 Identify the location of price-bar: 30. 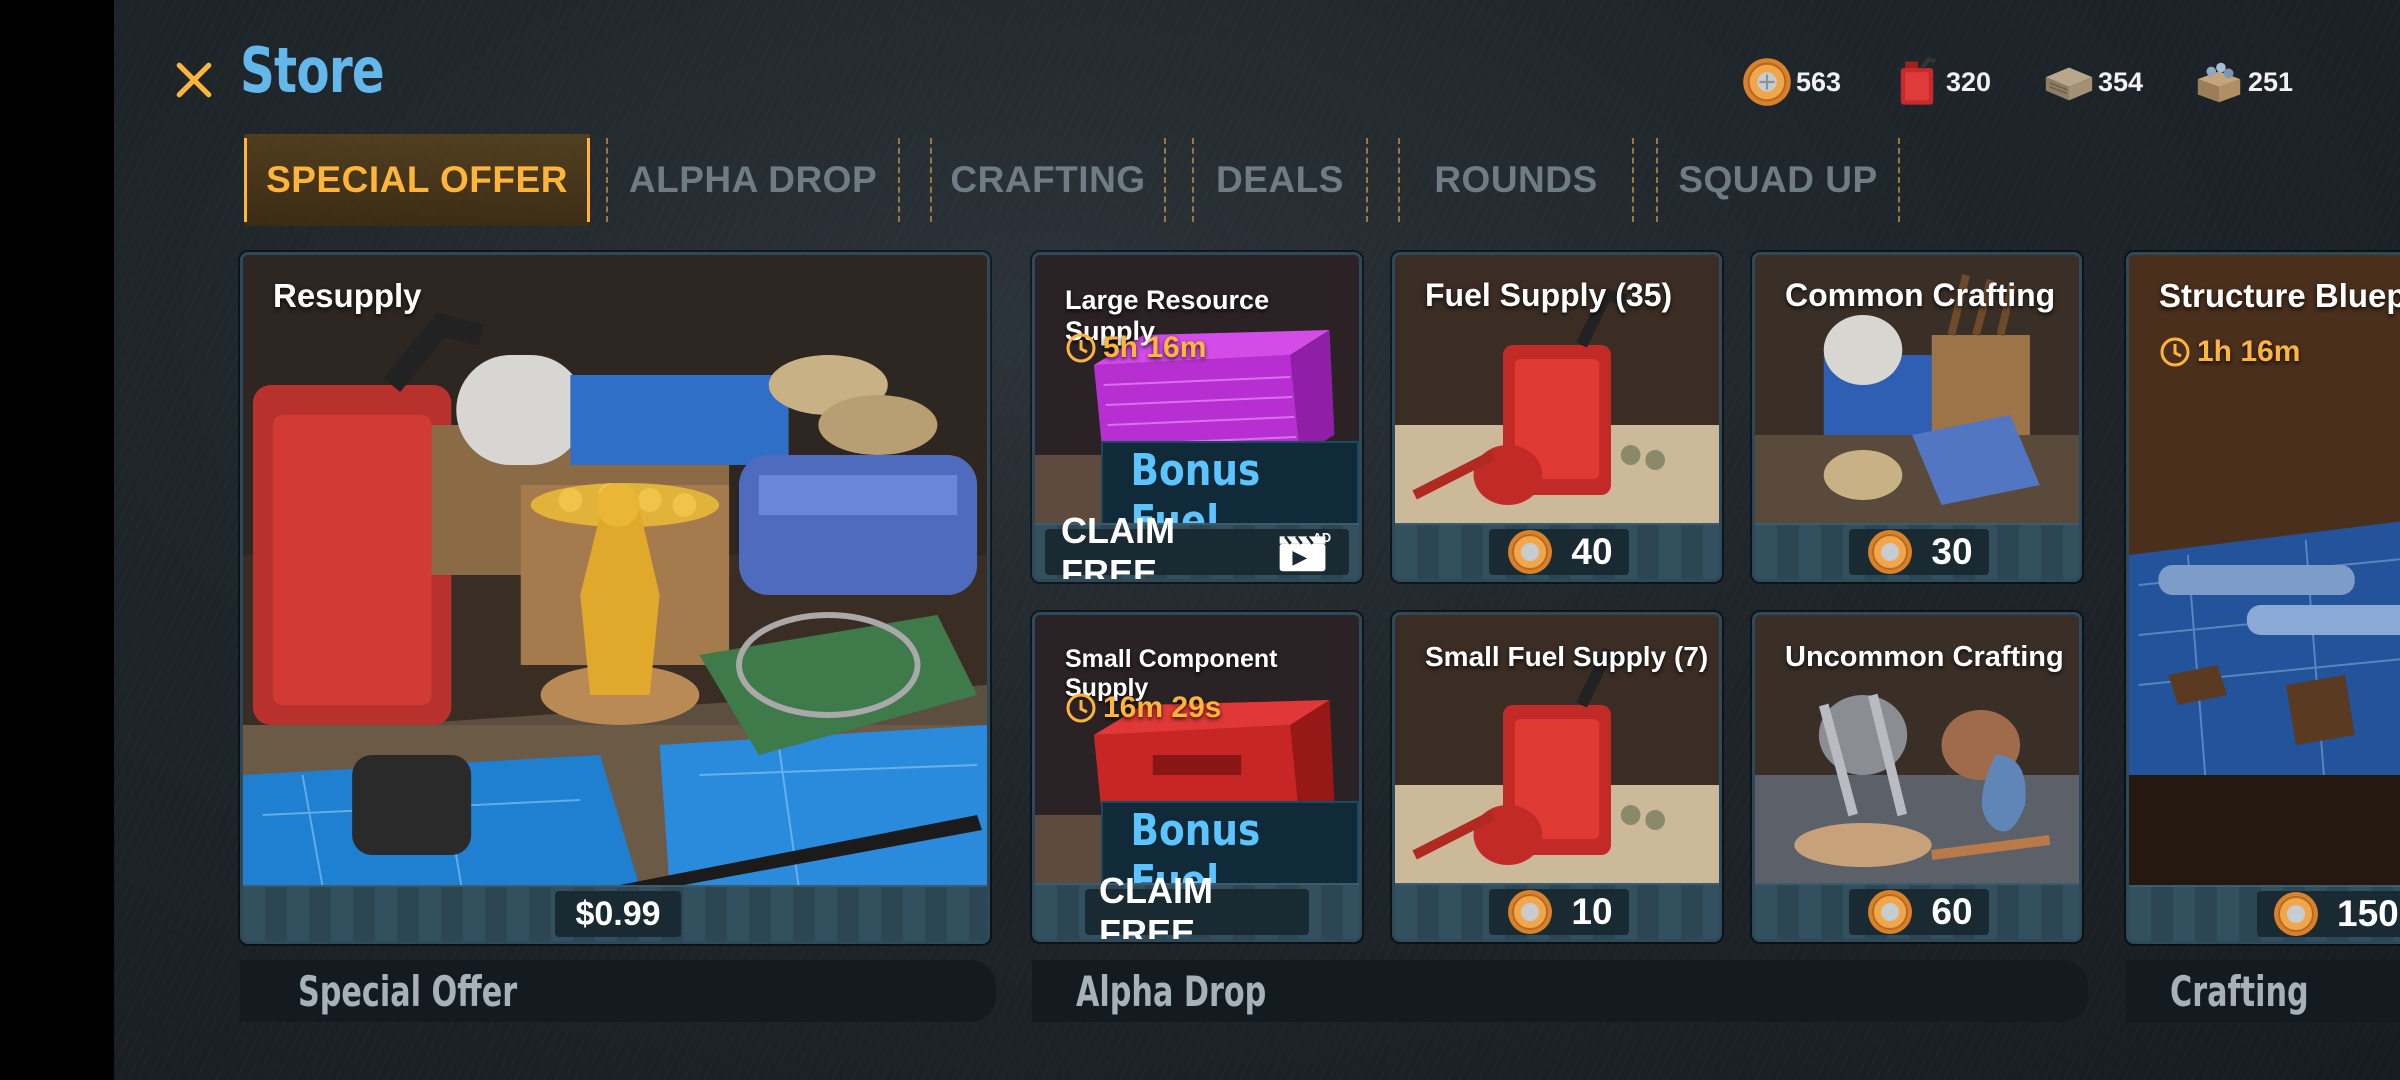
(1917, 551).